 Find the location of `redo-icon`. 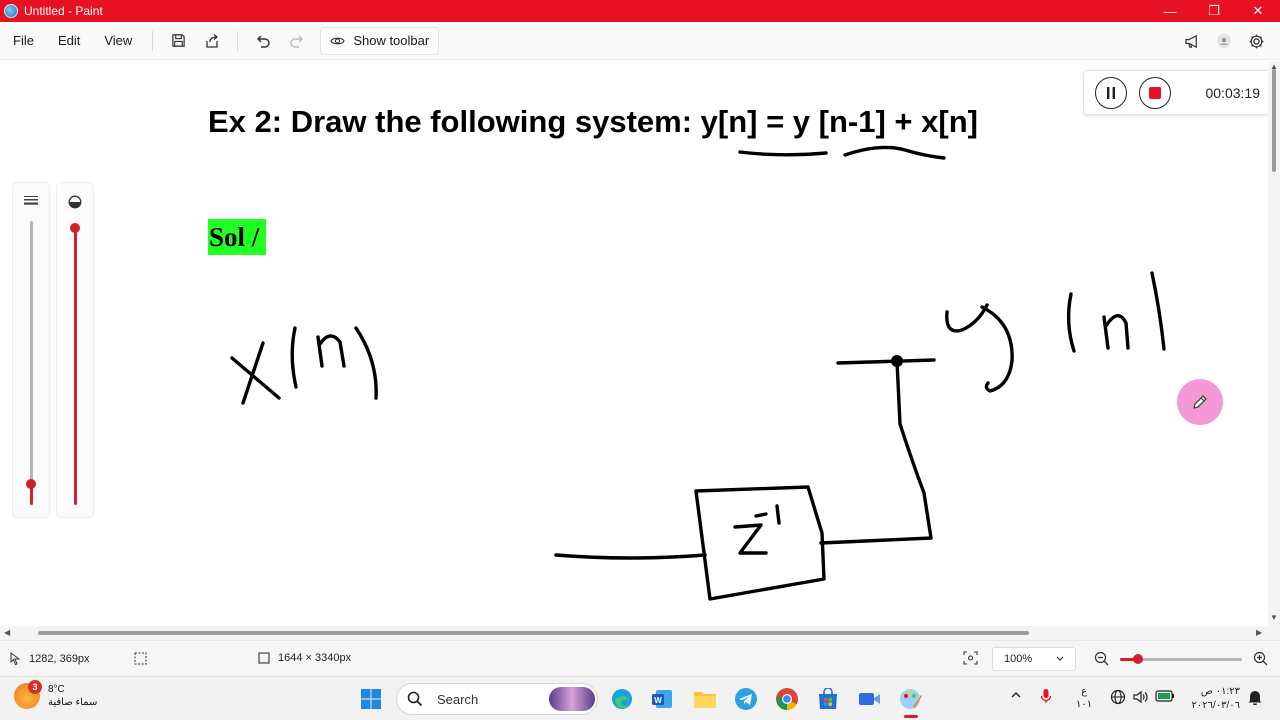

redo-icon is located at coordinates (297, 41).